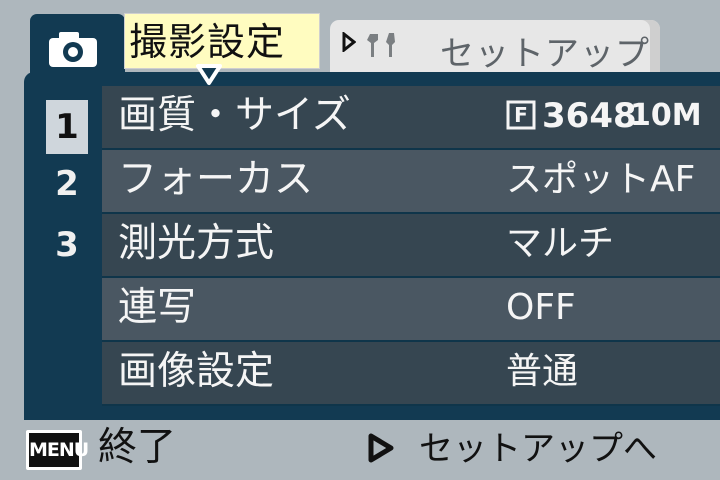 The image size is (720, 480). Describe the element at coordinates (411, 118) in the screenshot. I see `quality-size-menu-item: 画質・サイズ F 3648 10M` at that location.